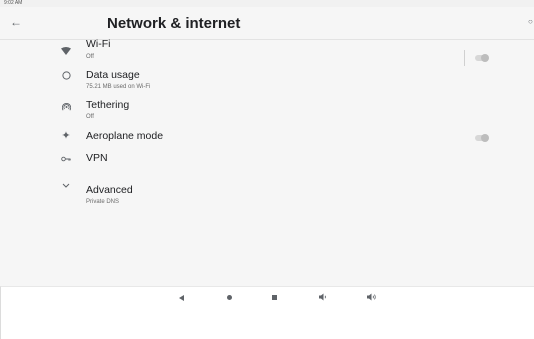 The width and height of the screenshot is (534, 339). Describe the element at coordinates (66, 77) in the screenshot. I see `data-usage-icon` at that location.